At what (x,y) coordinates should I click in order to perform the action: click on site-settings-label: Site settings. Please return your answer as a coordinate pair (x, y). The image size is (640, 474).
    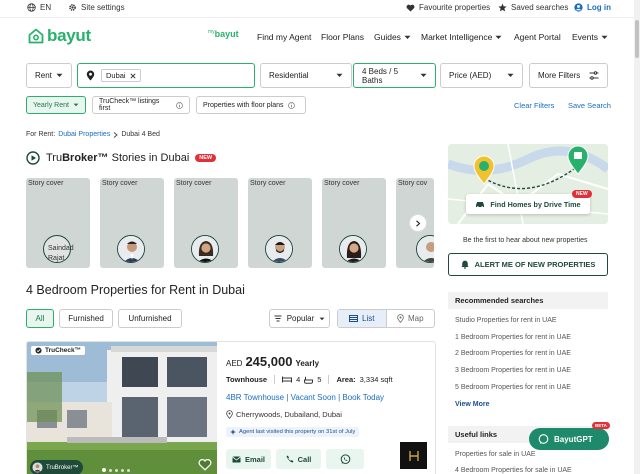
    Looking at the image, I should click on (103, 7).